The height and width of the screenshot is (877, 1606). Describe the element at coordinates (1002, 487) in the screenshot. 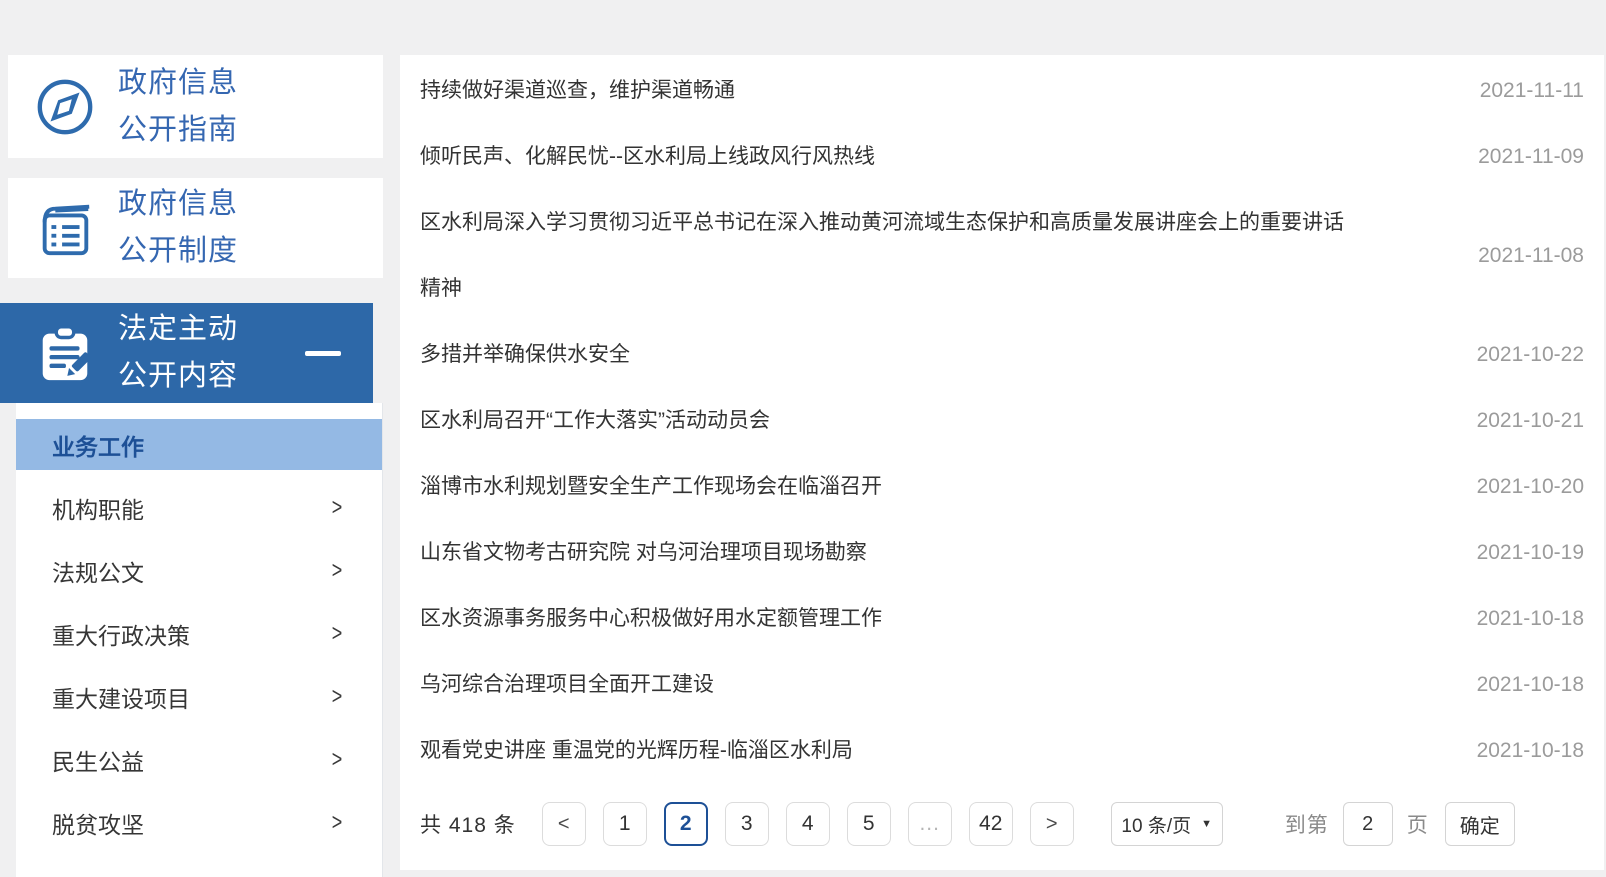

I see `news-row: 淄博市水利规划暨安全生产工作现场会在临淄召开 2021-10-20` at that location.